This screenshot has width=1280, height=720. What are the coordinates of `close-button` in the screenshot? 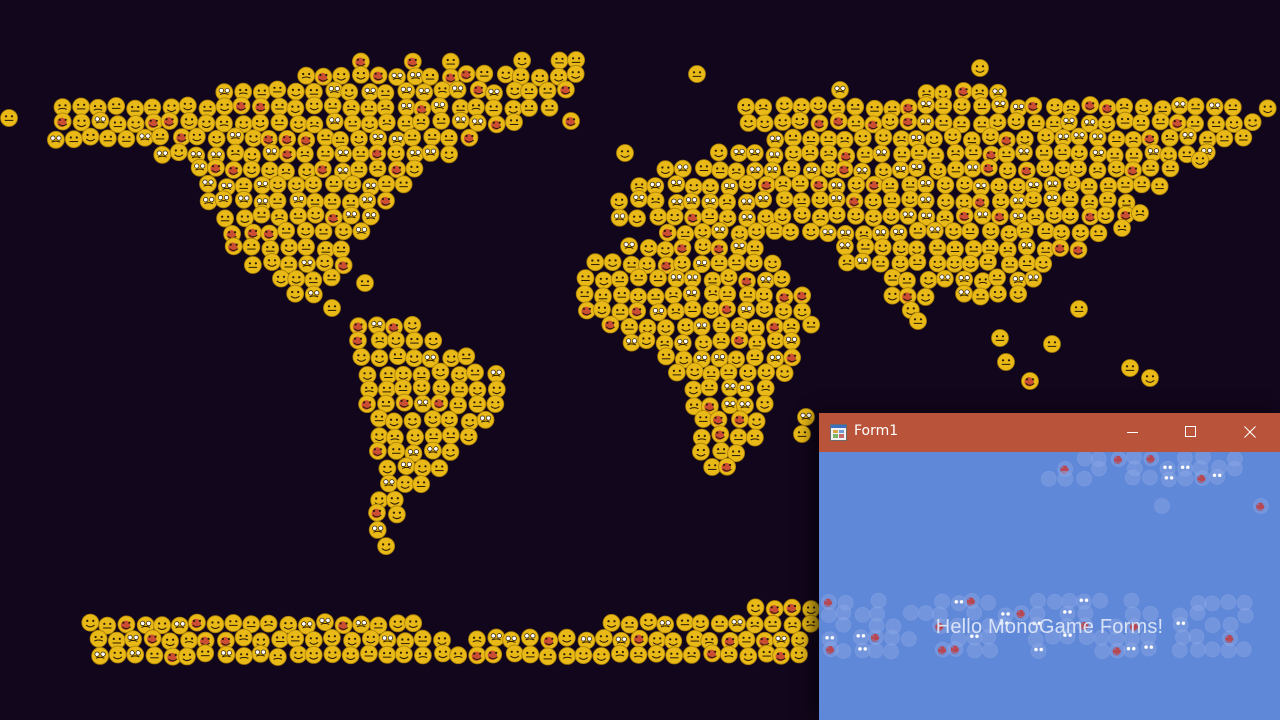 It's located at (1250, 432).